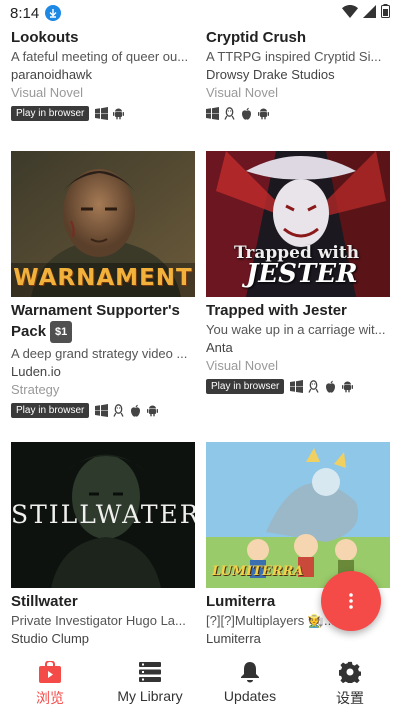 The height and width of the screenshot is (711, 400). I want to click on store-bag-icon, so click(50, 672).